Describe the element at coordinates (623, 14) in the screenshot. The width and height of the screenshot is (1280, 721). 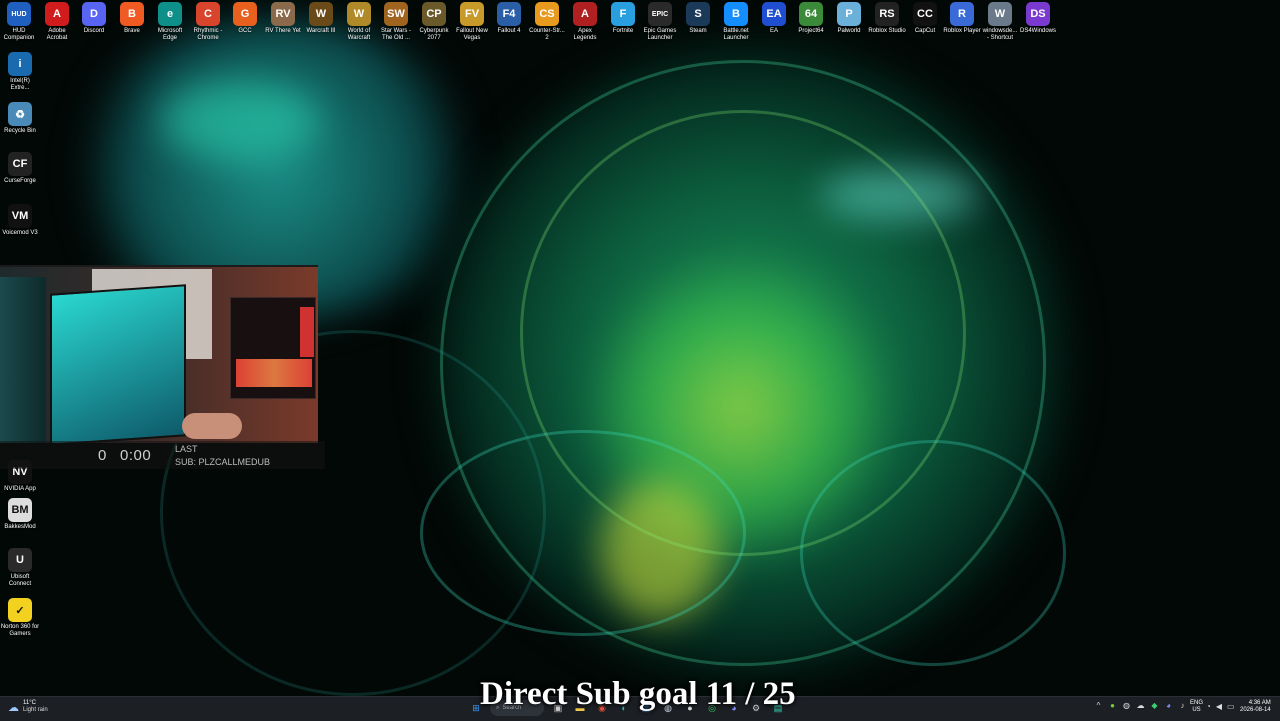
I see `fortnite-icon: F` at that location.